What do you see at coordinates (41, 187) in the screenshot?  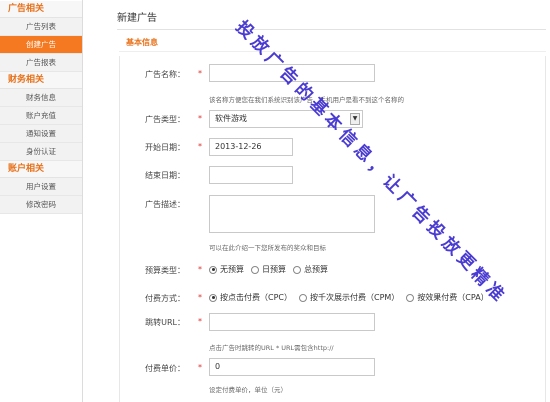 I see `sidebar-item: 用户设置` at bounding box center [41, 187].